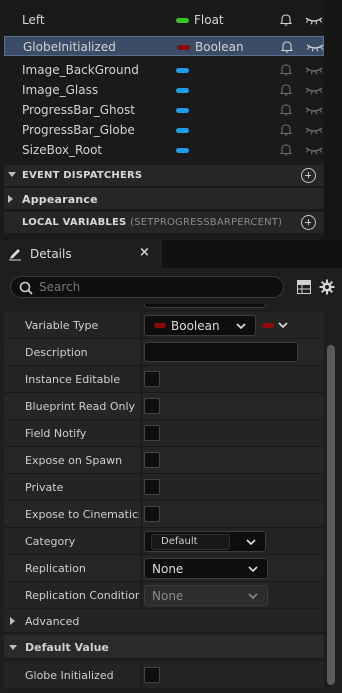  What do you see at coordinates (164, 406) in the screenshot?
I see `row-blueprint-read-only: Blueprint Read Only` at bounding box center [164, 406].